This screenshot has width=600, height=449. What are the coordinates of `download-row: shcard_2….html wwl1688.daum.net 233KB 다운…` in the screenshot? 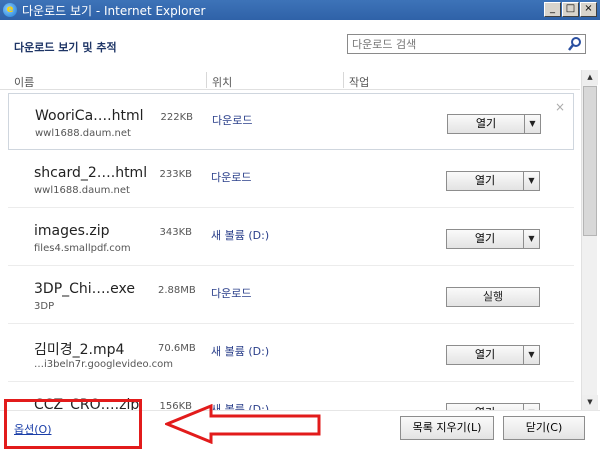 It's located at (291, 179).